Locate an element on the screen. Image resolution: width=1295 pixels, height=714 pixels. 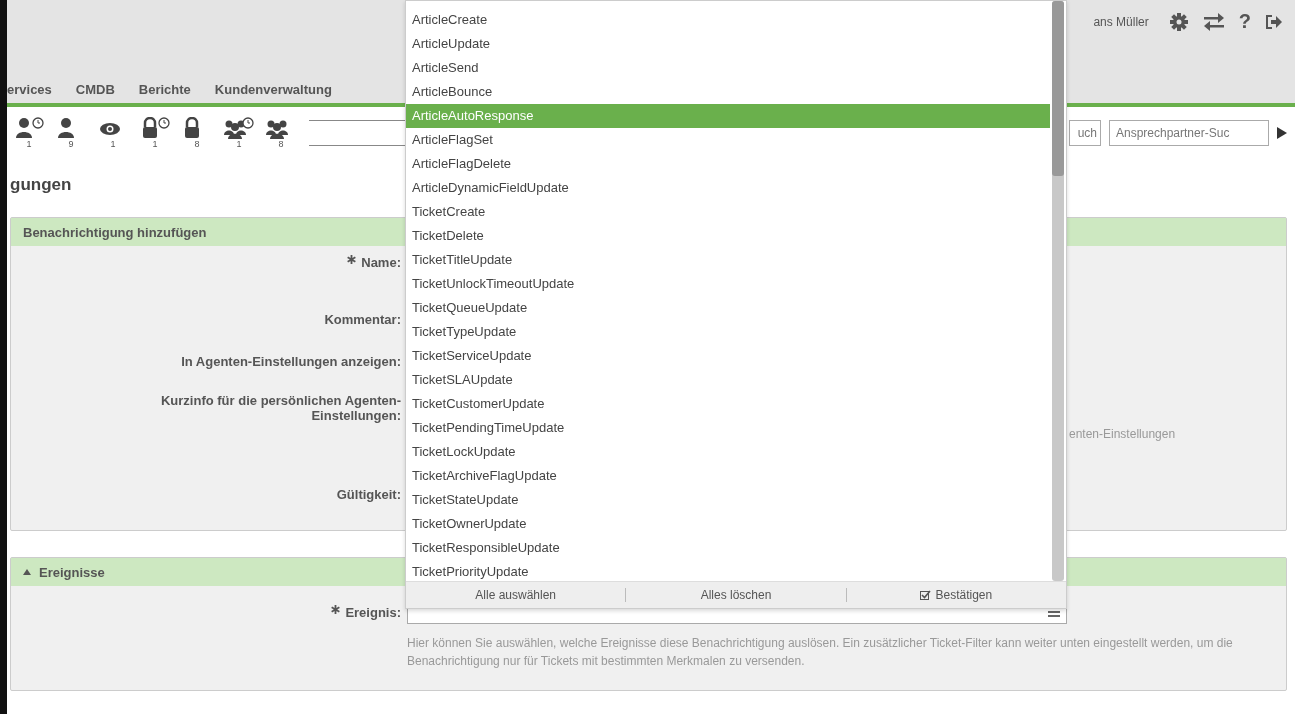
field-value: enten-Einstellungen is located at coordinates (1122, 434).